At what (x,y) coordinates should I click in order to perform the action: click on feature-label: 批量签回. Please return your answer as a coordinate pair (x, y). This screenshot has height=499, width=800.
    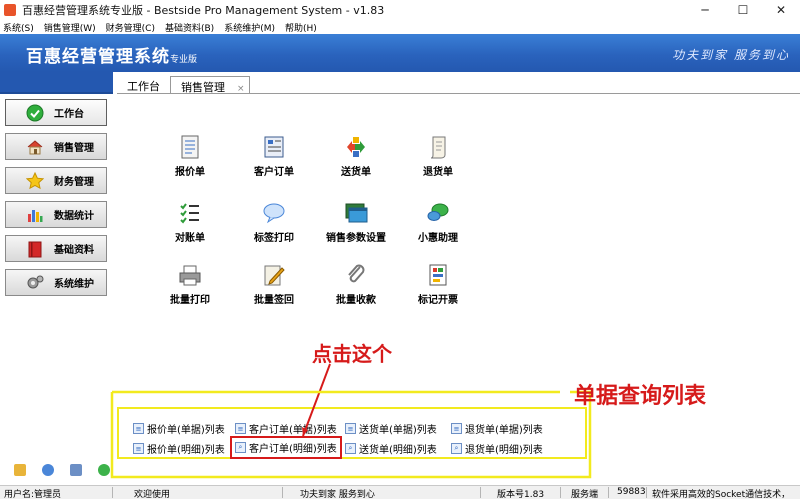
    Looking at the image, I should click on (274, 300).